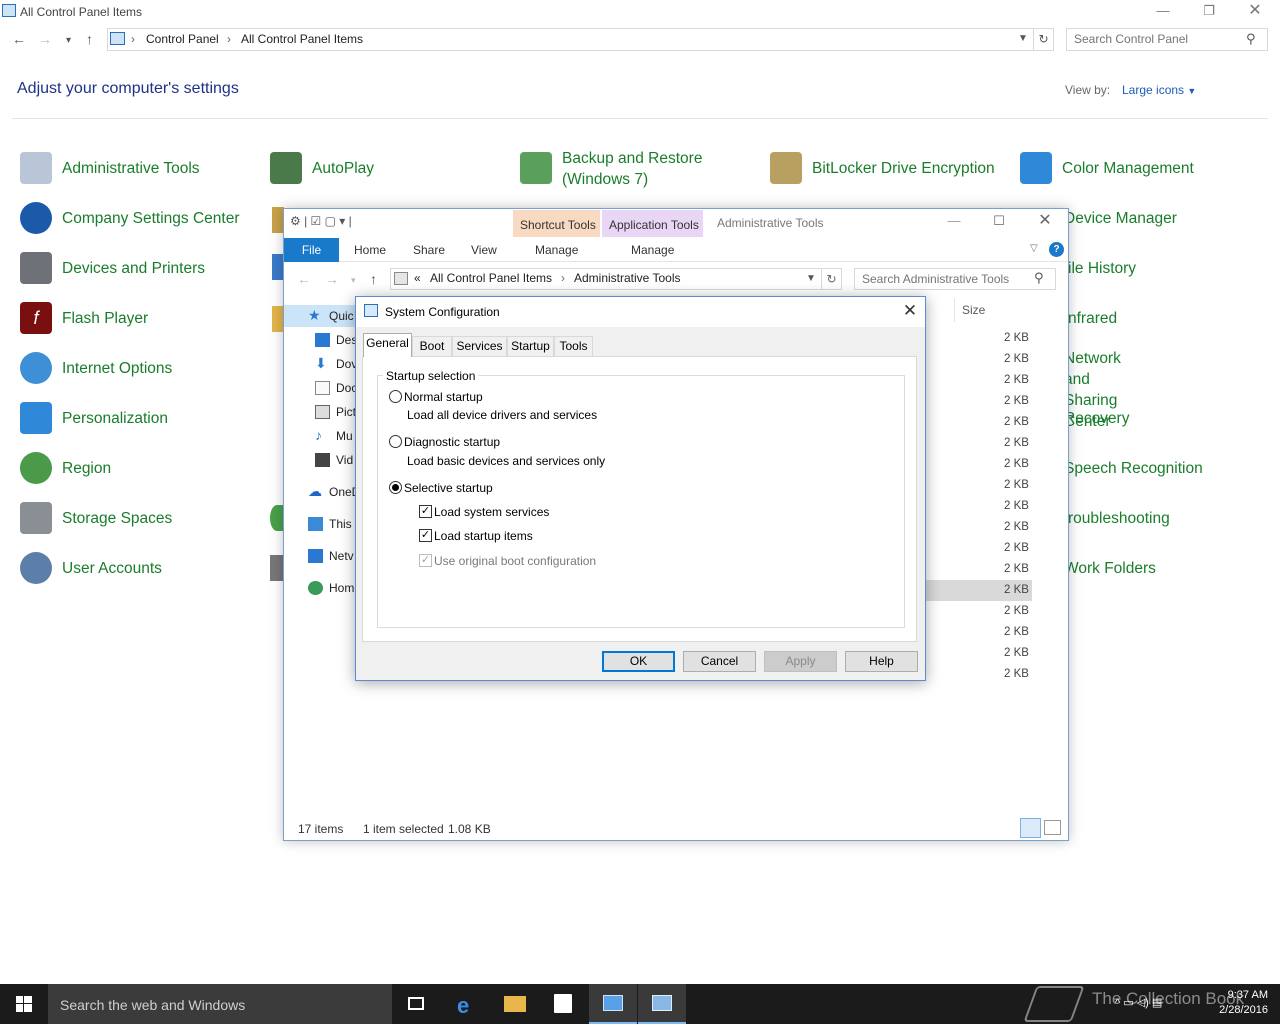 This screenshot has height=1024, width=1280. I want to click on tab-services: Services, so click(479, 346).